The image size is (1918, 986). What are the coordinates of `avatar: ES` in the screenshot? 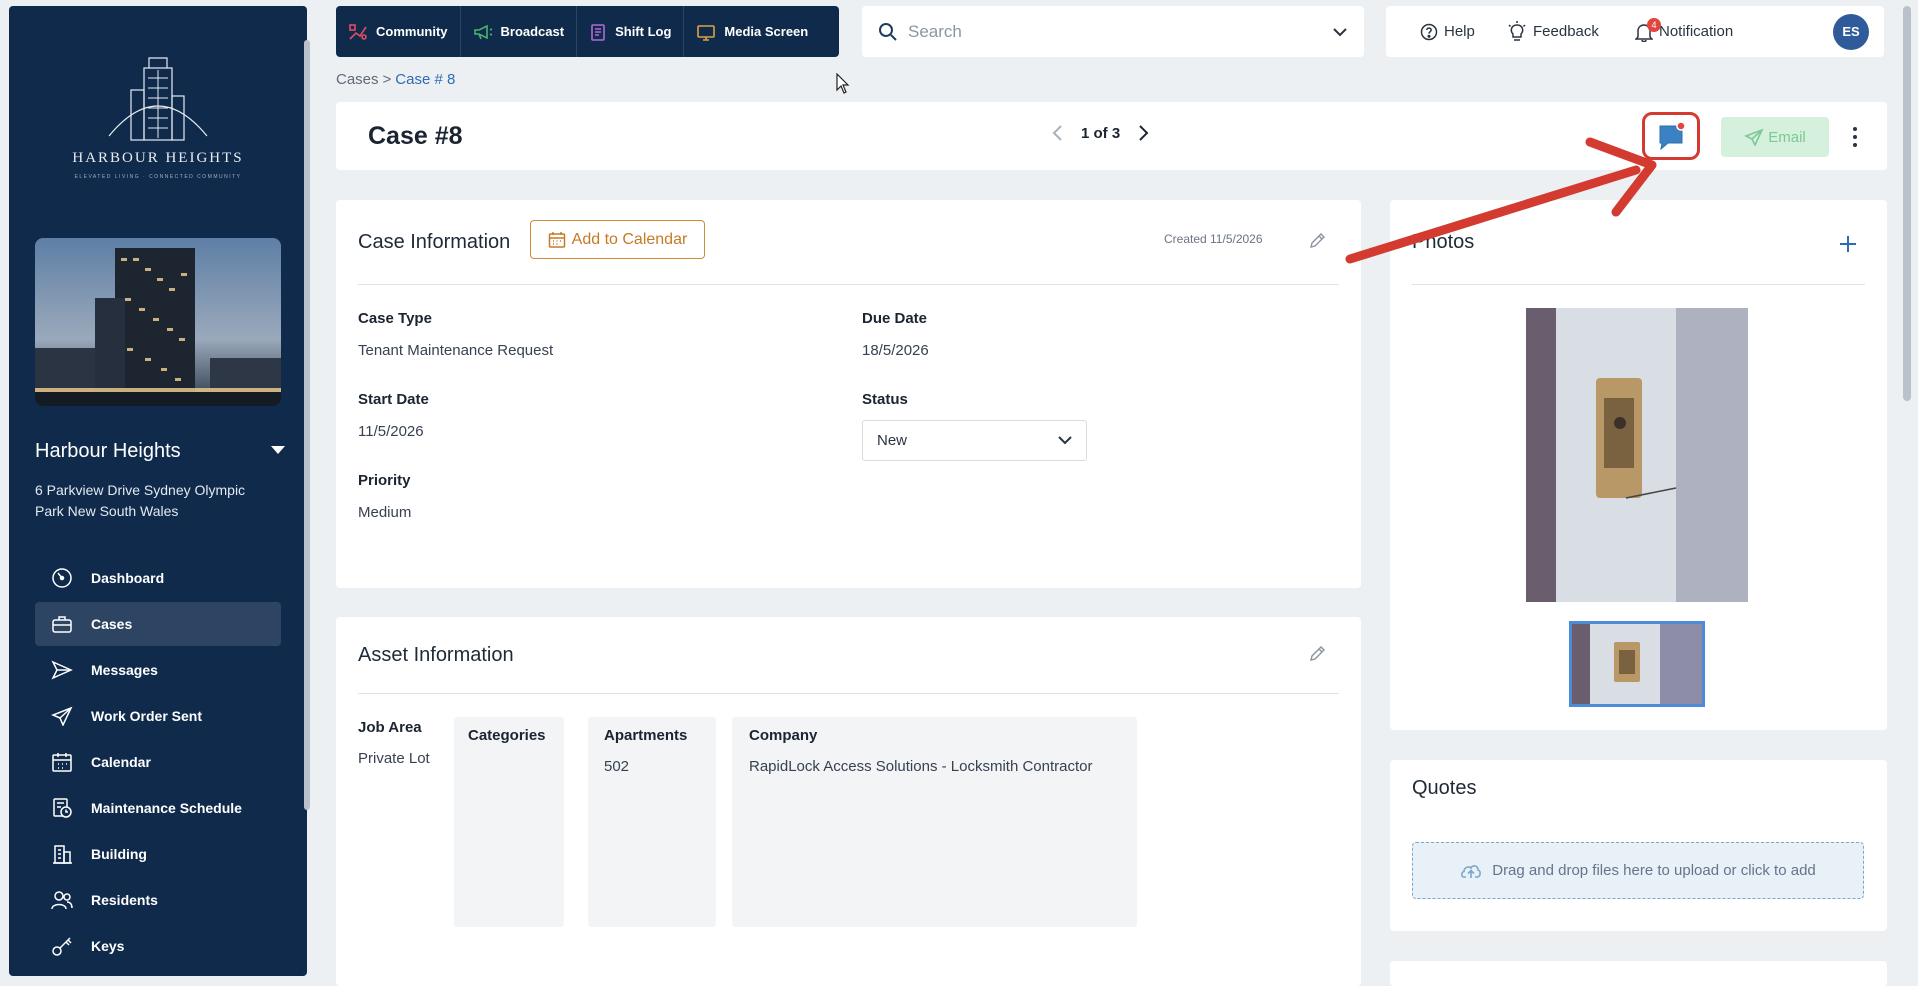 It's located at (1851, 32).